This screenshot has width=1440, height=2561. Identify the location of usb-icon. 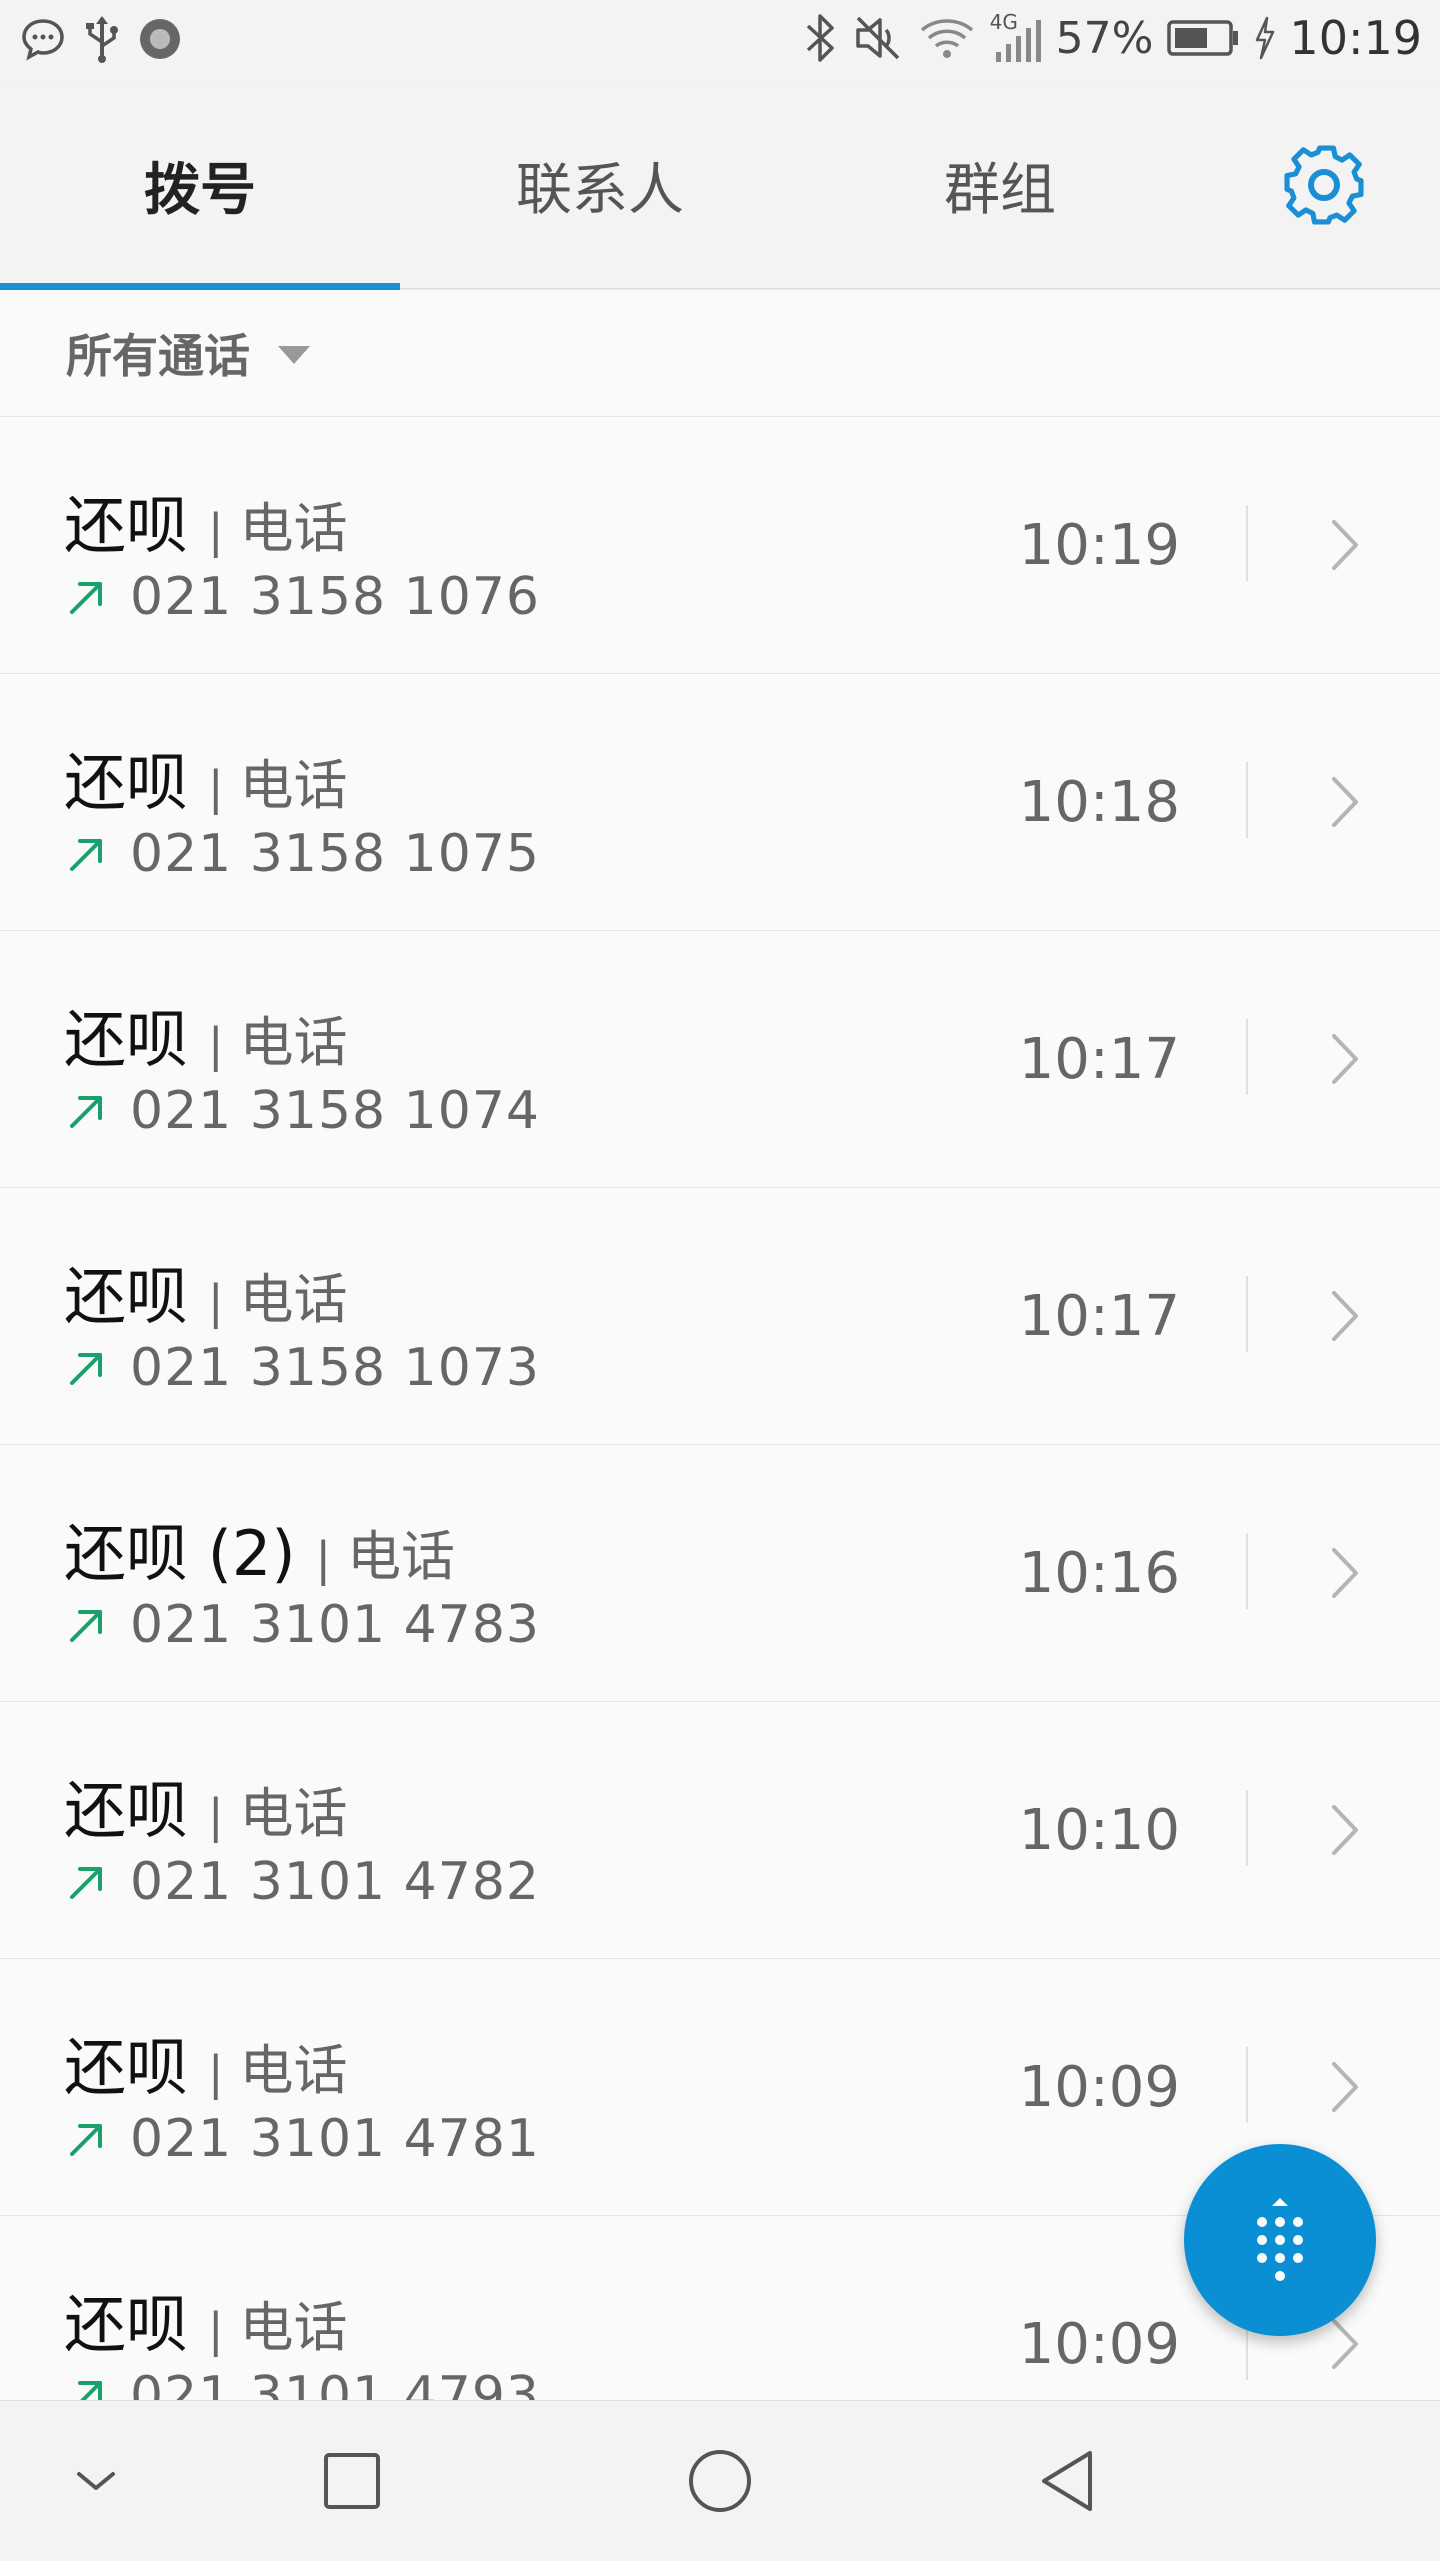
(102, 39).